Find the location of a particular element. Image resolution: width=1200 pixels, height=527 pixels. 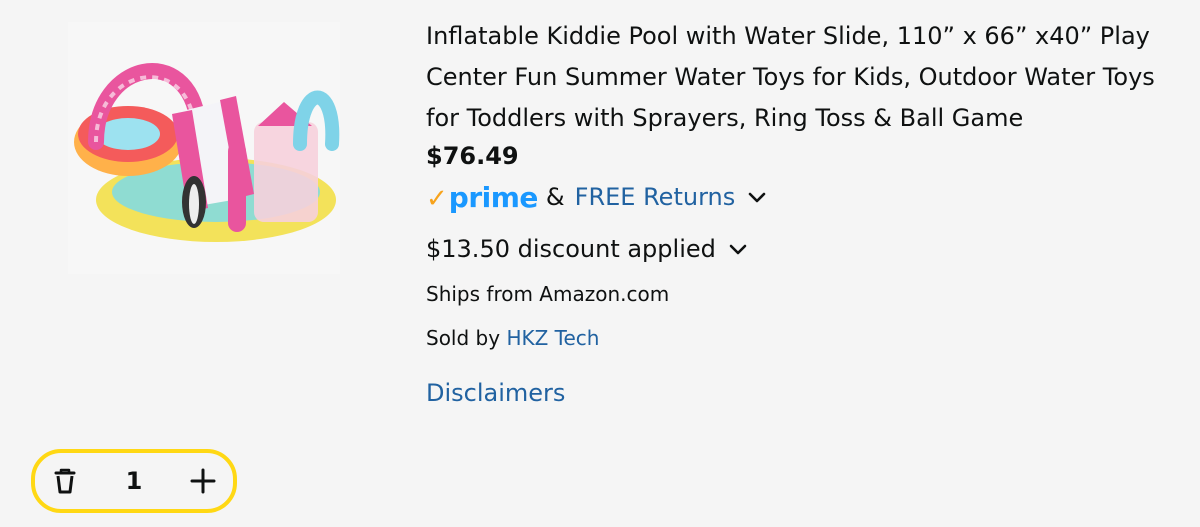

quantity-value: 1 is located at coordinates (134, 481).